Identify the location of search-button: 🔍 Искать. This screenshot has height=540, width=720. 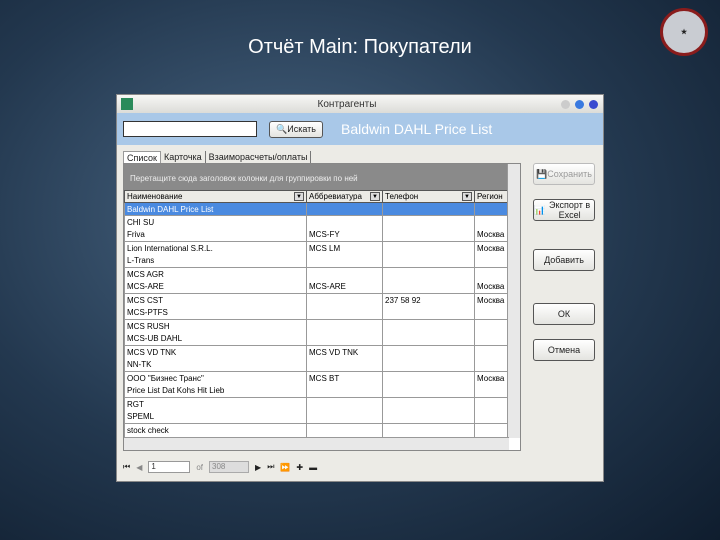
(296, 129).